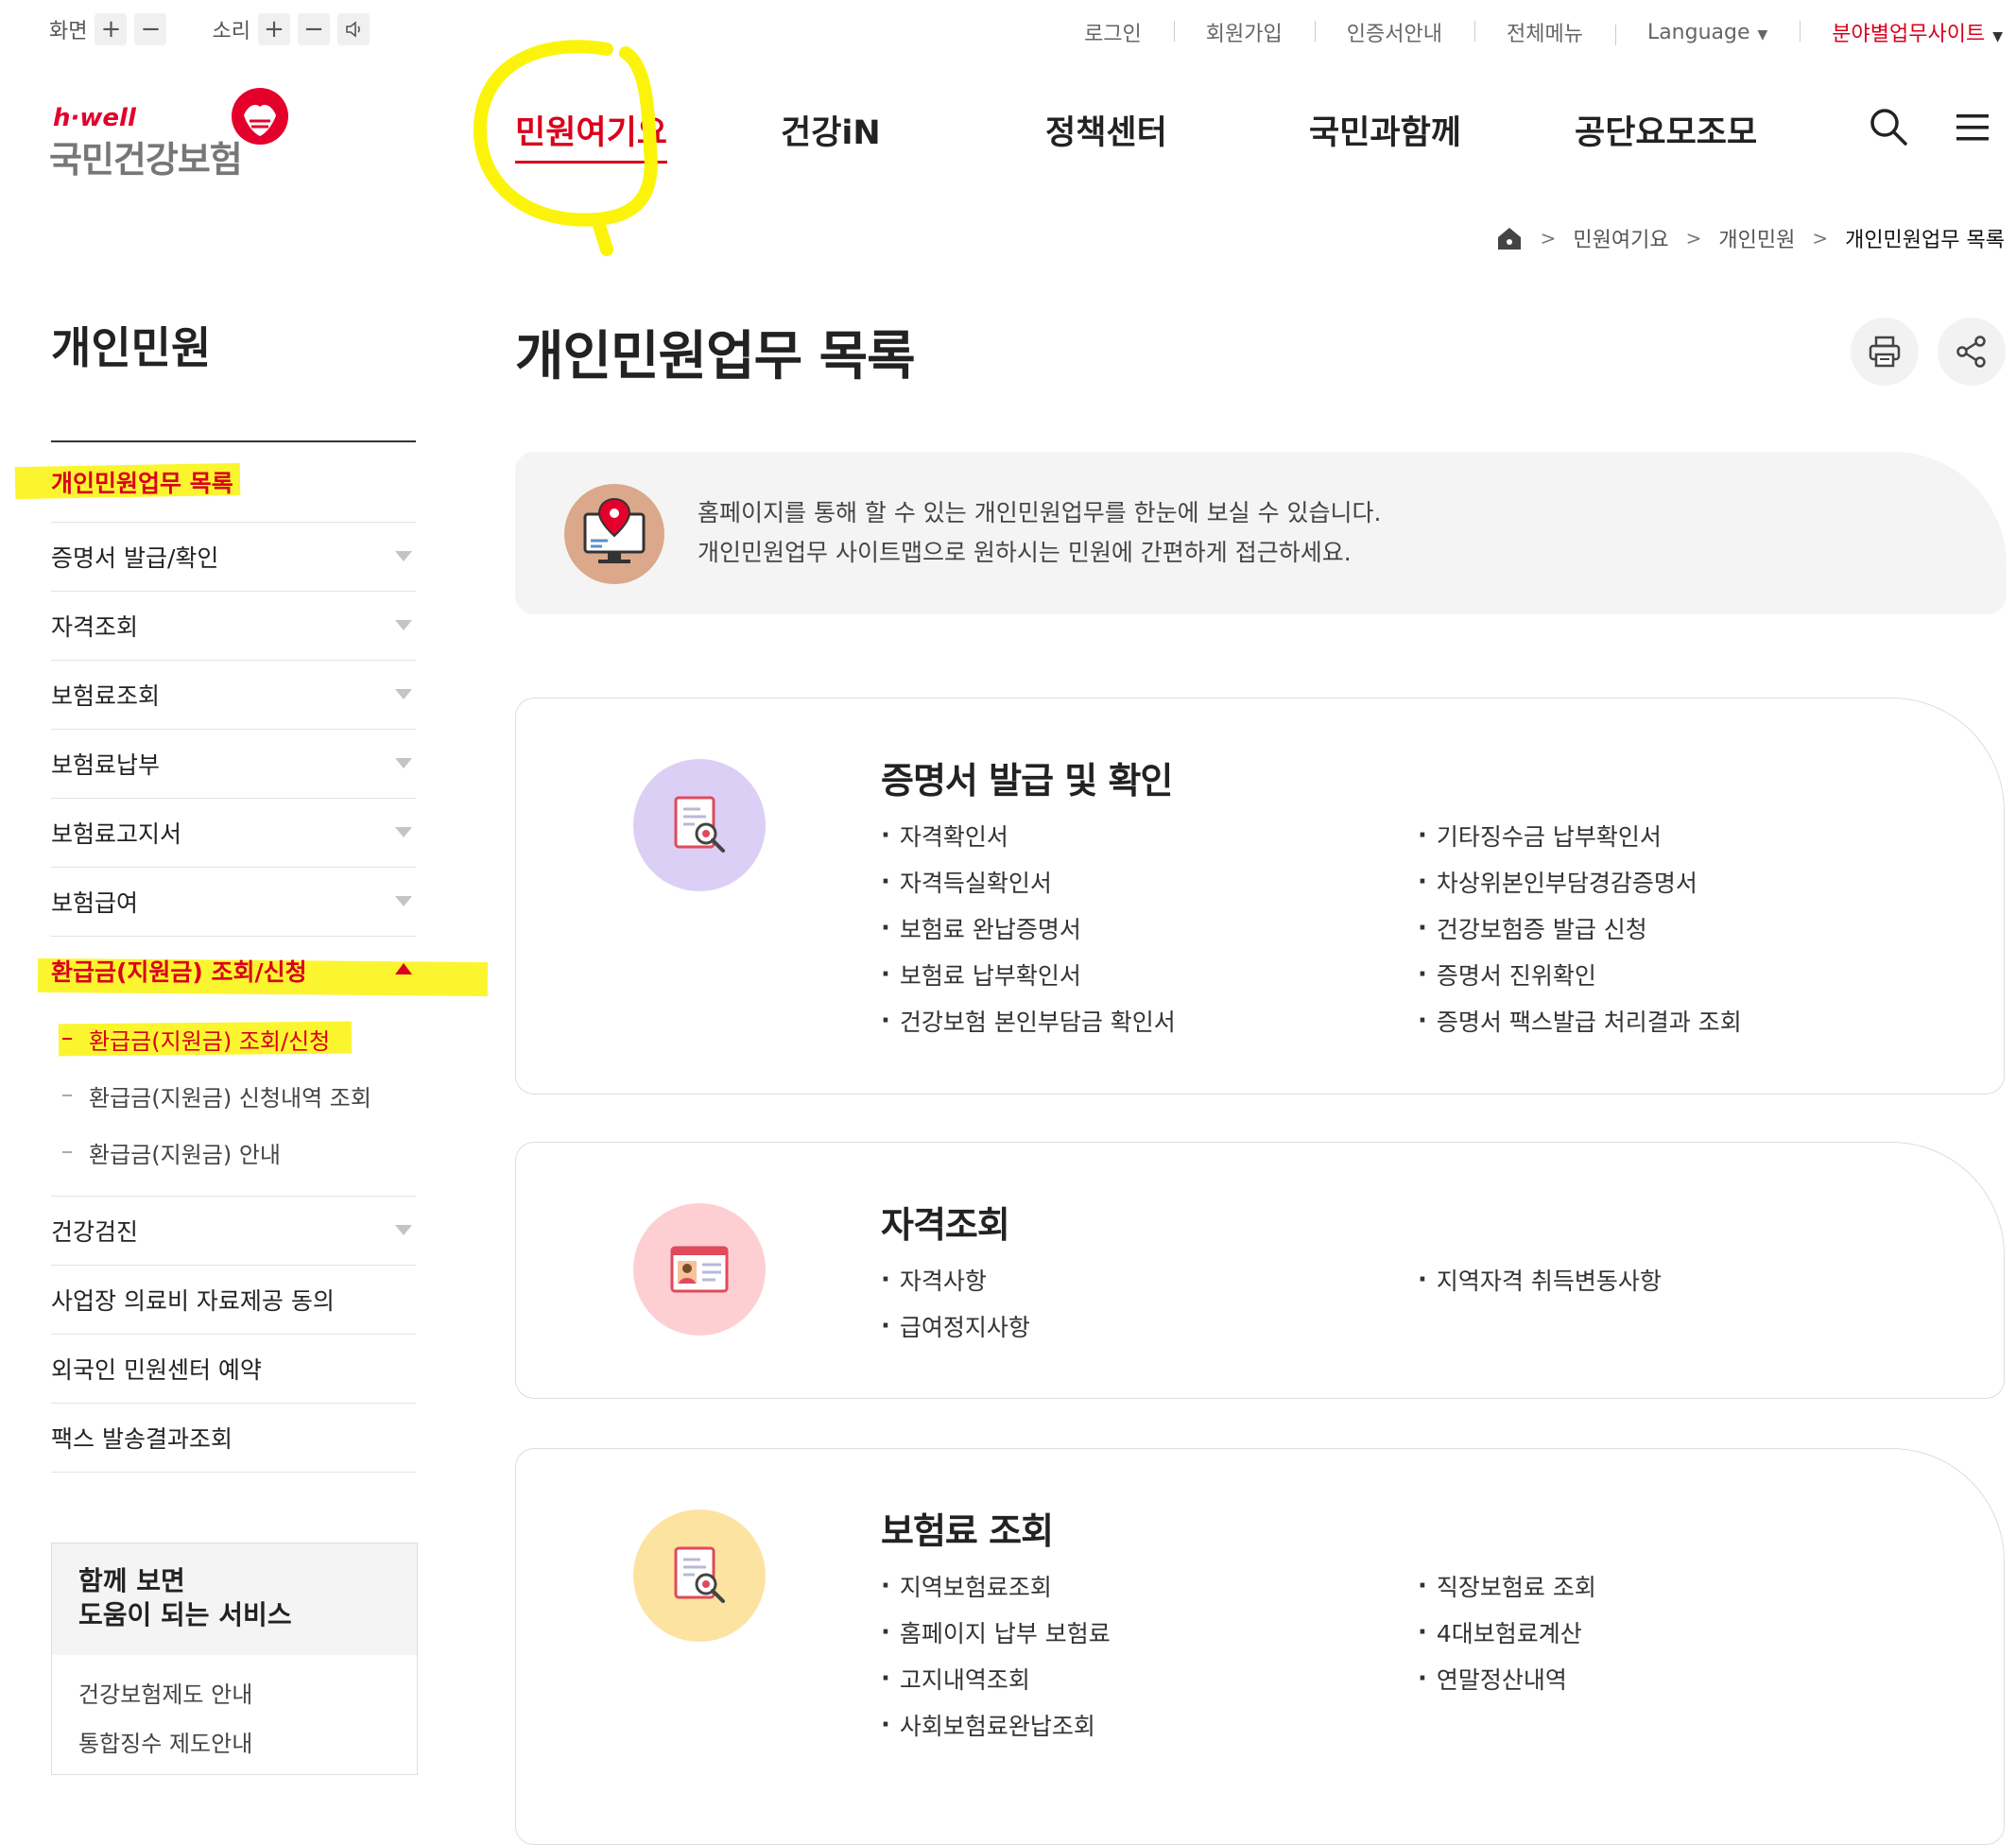 Image resolution: width=2016 pixels, height=1845 pixels. Describe the element at coordinates (230, 1098) in the screenshot. I see `sidebar-subitem-label: 환급금(지원금) 신청내역 조회` at that location.